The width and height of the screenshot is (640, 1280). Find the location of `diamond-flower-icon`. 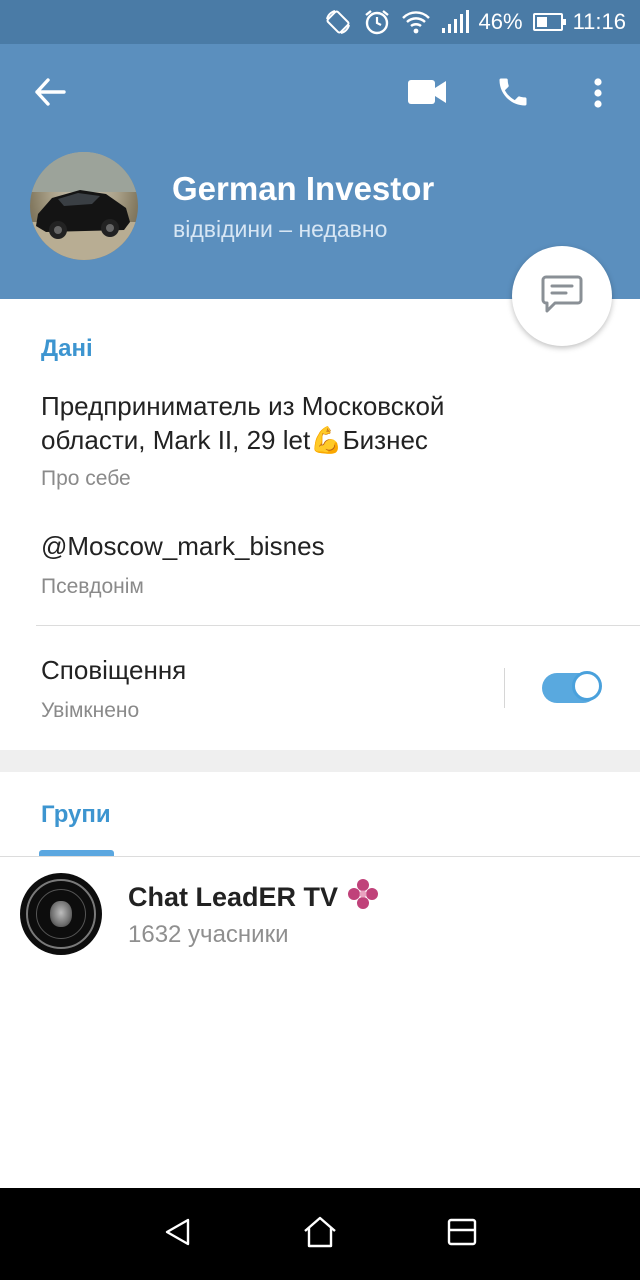

diamond-flower-icon is located at coordinates (363, 897).